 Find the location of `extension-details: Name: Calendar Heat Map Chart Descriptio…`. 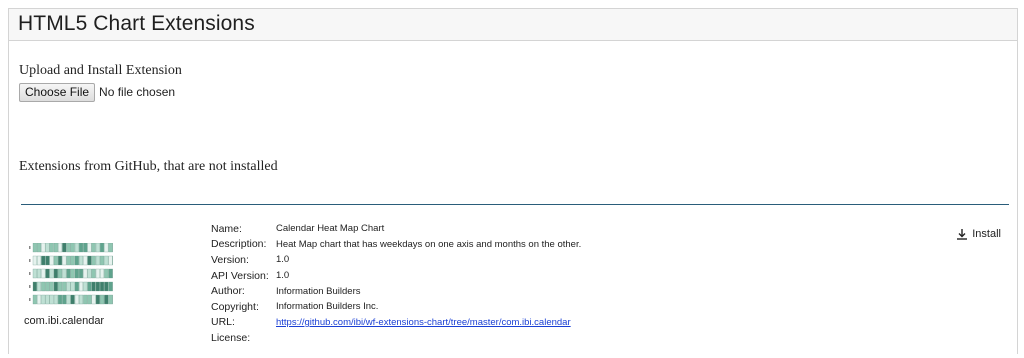

extension-details: Name: Calendar Heat Map Chart Descriptio… is located at coordinates (395, 283).